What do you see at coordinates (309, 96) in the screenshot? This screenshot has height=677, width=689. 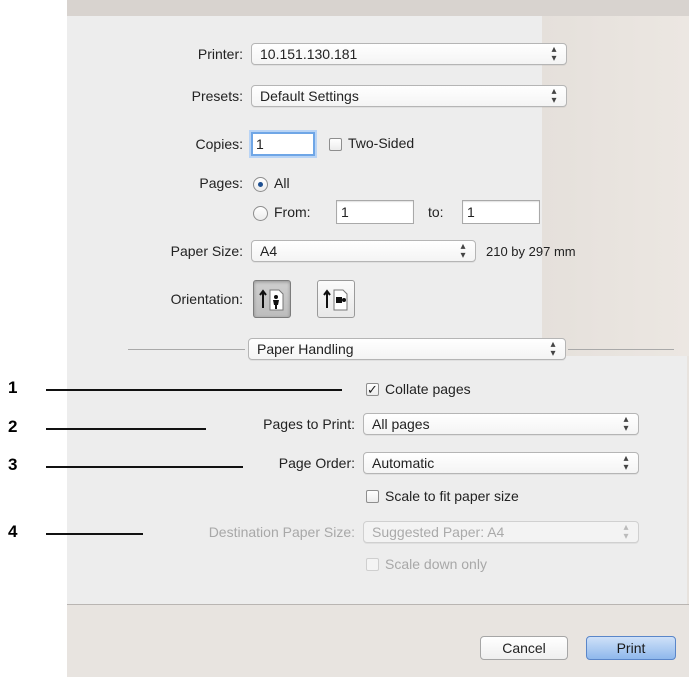 I see `presets-value: Default Settings` at bounding box center [309, 96].